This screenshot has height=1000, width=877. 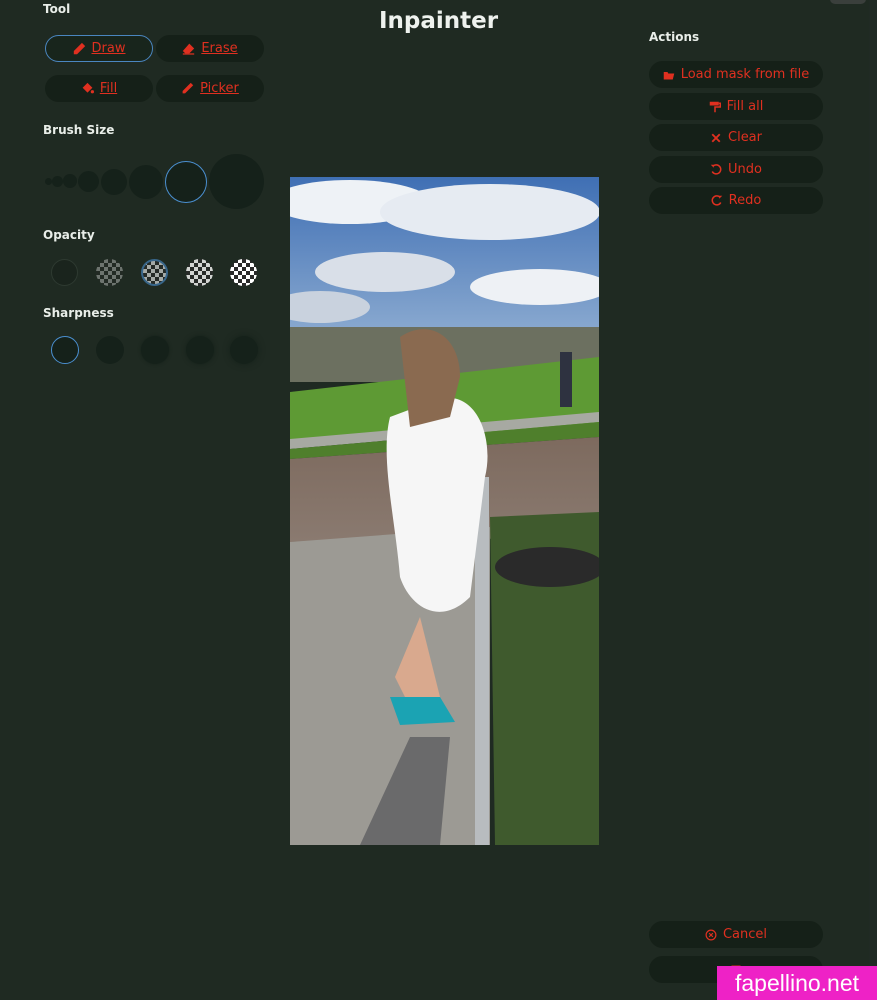 I want to click on sharpness-heading: Sharpness, so click(x=78, y=313).